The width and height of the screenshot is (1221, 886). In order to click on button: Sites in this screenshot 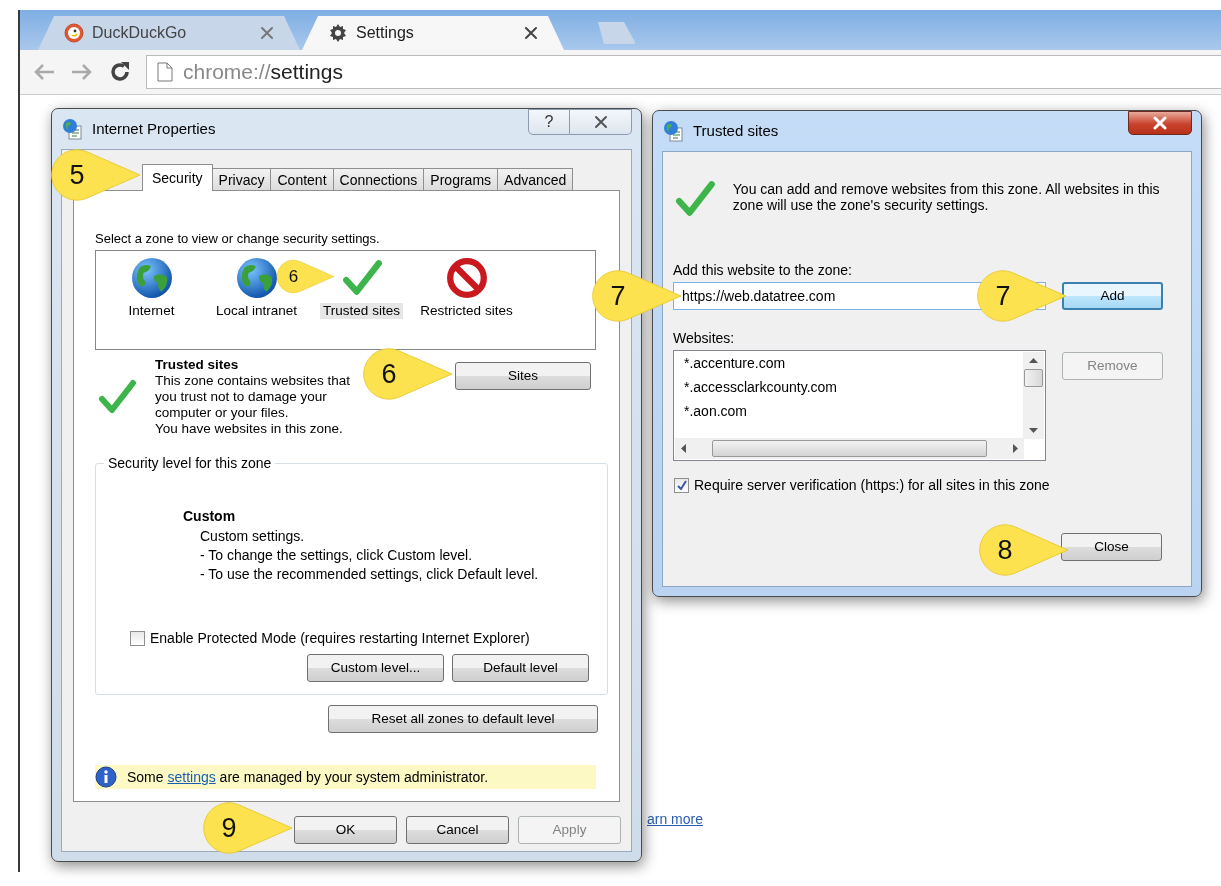, I will do `click(523, 376)`.